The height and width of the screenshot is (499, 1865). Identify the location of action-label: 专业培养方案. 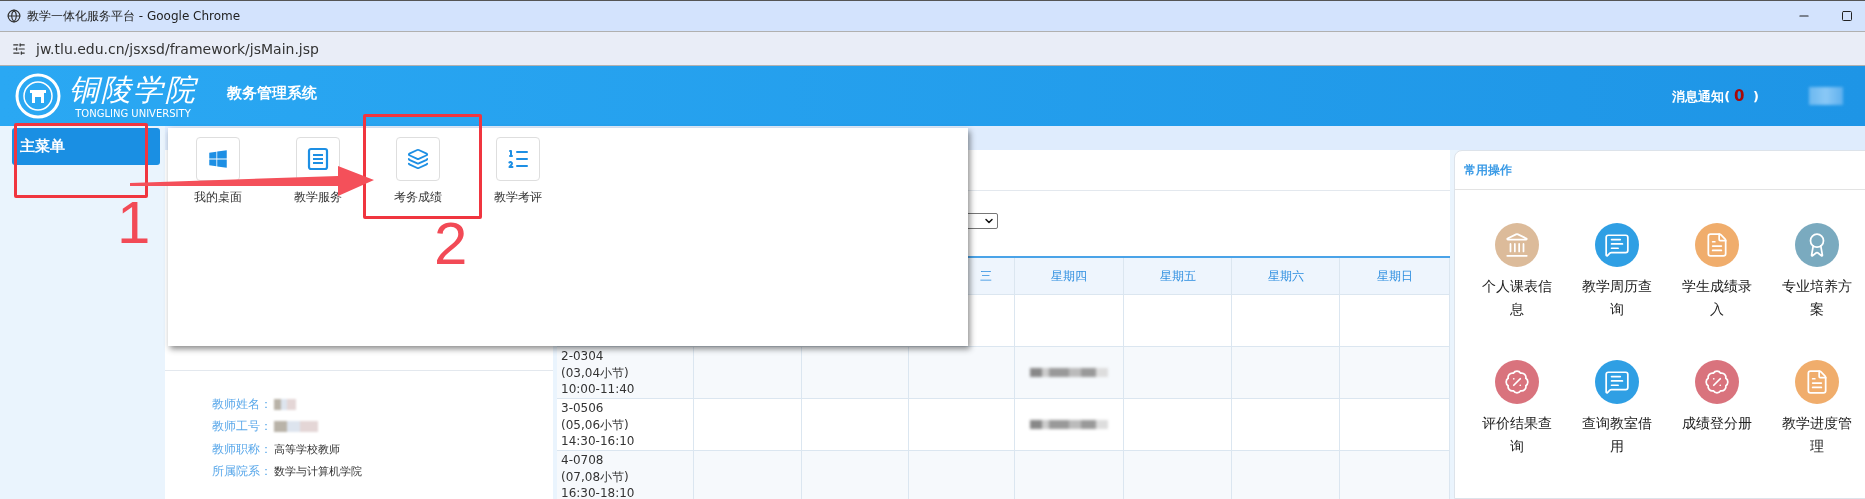
(1817, 298).